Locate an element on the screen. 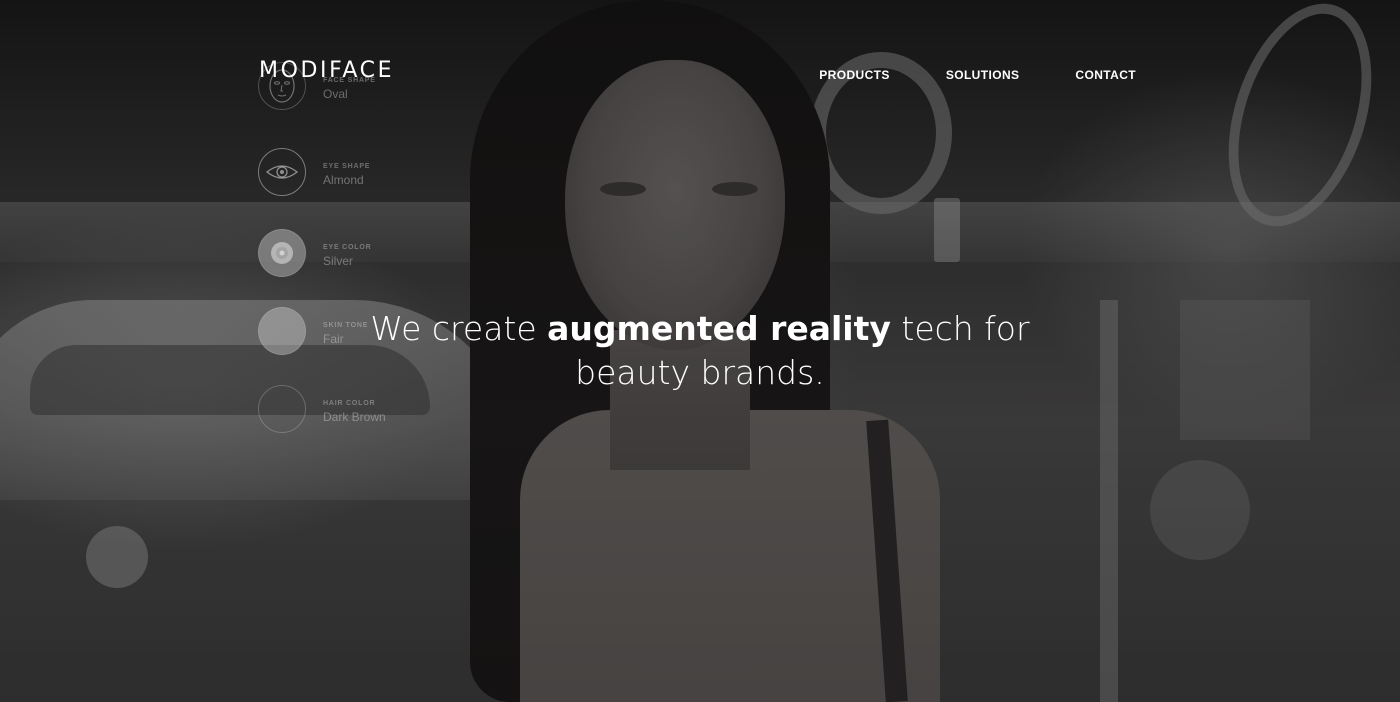 This screenshot has height=702, width=1400. analysis-item-eye-shape: EYE SHAPE Almond is located at coordinates (358, 176).